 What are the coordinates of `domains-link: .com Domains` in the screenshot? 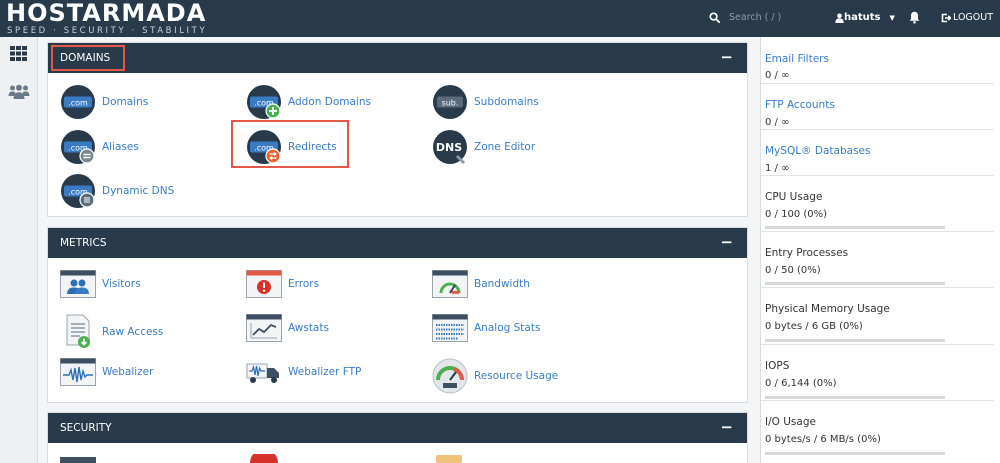 It's located at (104, 102).